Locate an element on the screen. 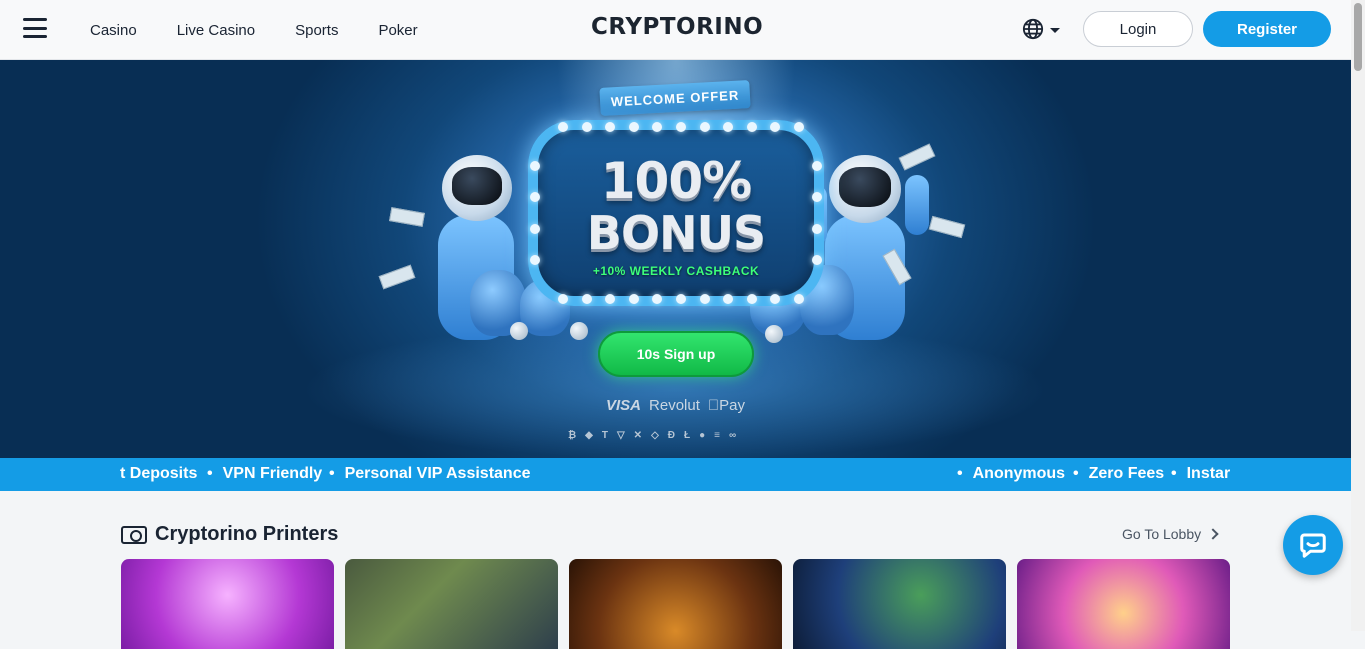 Image resolution: width=1365 pixels, height=649 pixels. payment-methods: VISA Revolut Pay is located at coordinates (675, 405).